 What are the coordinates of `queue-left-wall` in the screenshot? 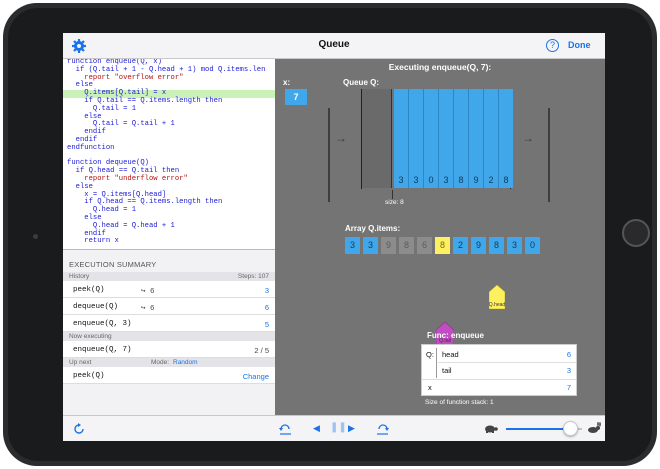 It's located at (329, 155).